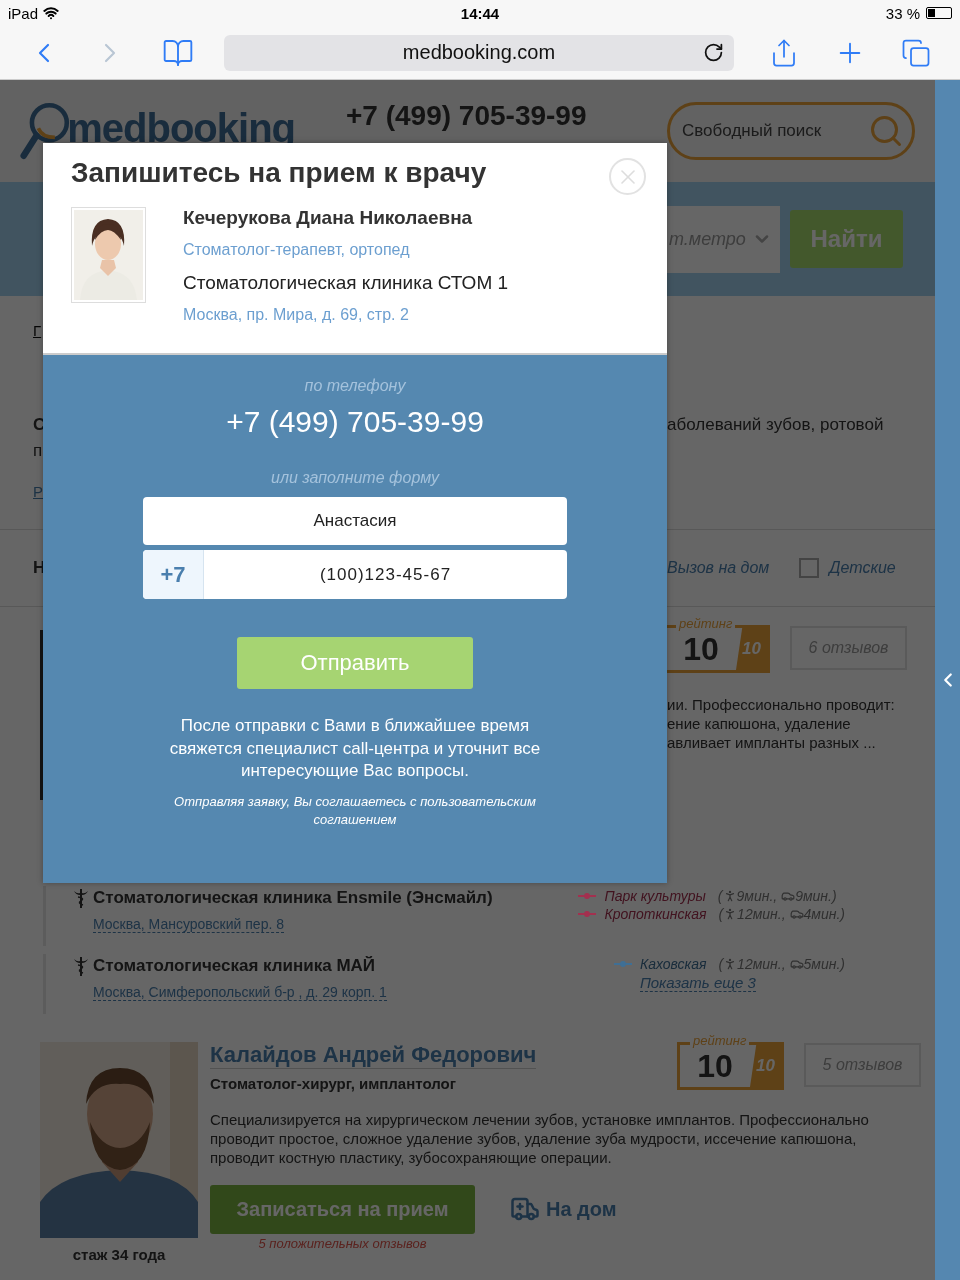  Describe the element at coordinates (718, 568) in the screenshot. I see `home-visit-filter: Вызов на дом` at that location.